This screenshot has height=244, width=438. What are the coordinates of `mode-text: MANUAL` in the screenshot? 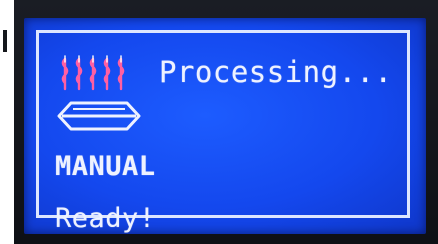 It's located at (105, 166).